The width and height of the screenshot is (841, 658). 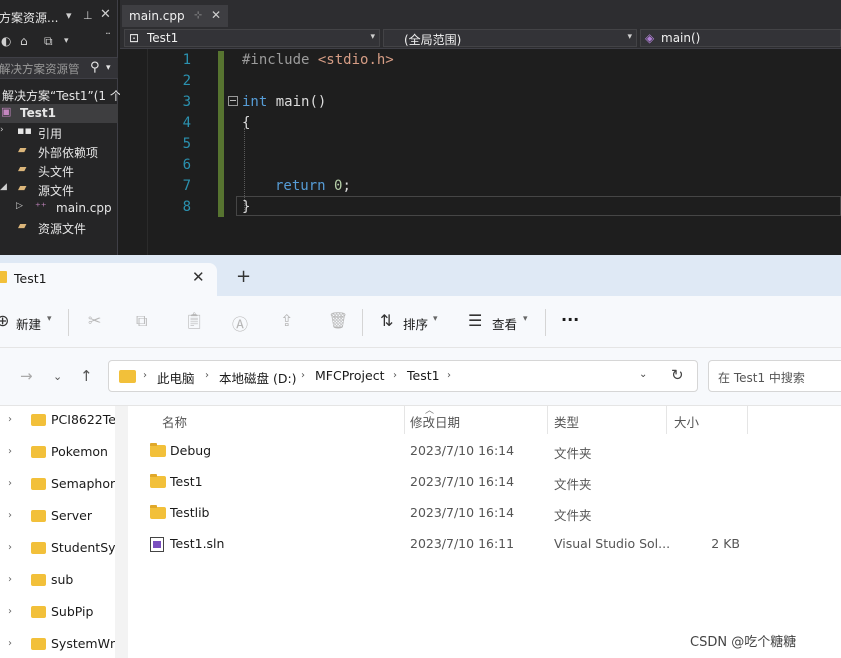 What do you see at coordinates (495, 451) in the screenshot?
I see `file-row-debug: Debug 2023/7/10 16:14 文件夹` at bounding box center [495, 451].